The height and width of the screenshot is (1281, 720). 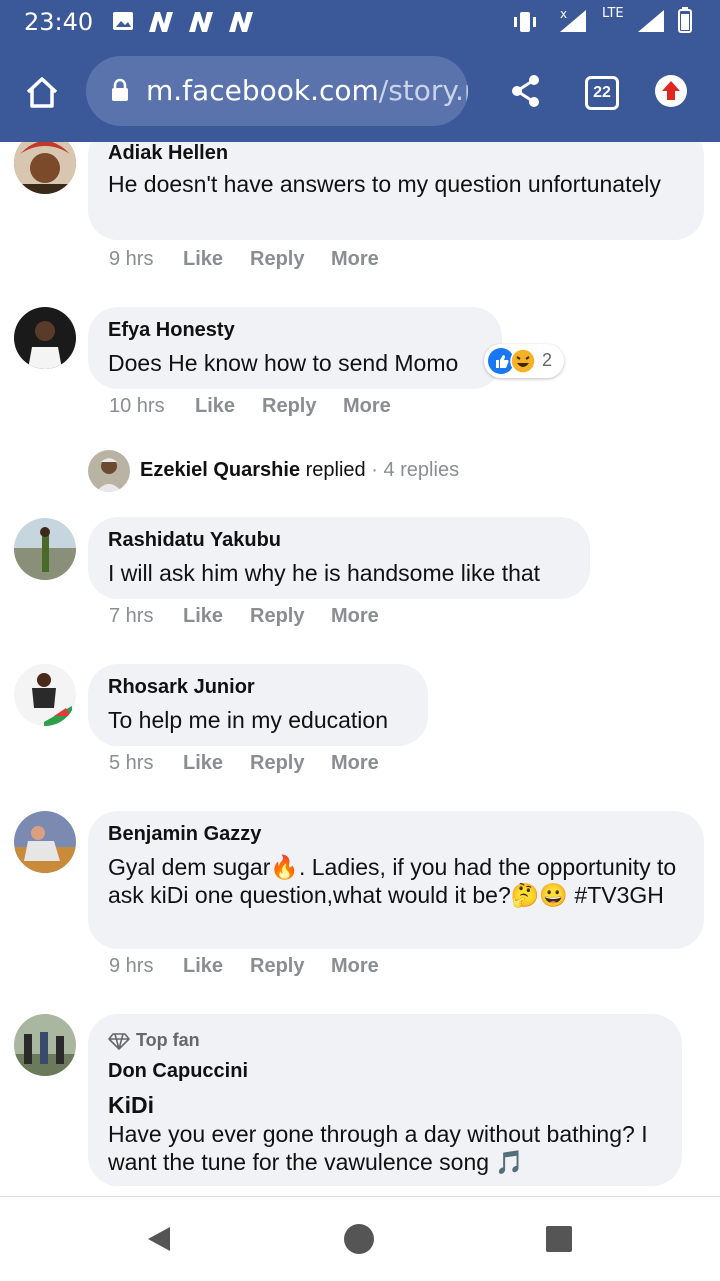 What do you see at coordinates (415, 470) in the screenshot?
I see `reply-count: · 4 replies` at bounding box center [415, 470].